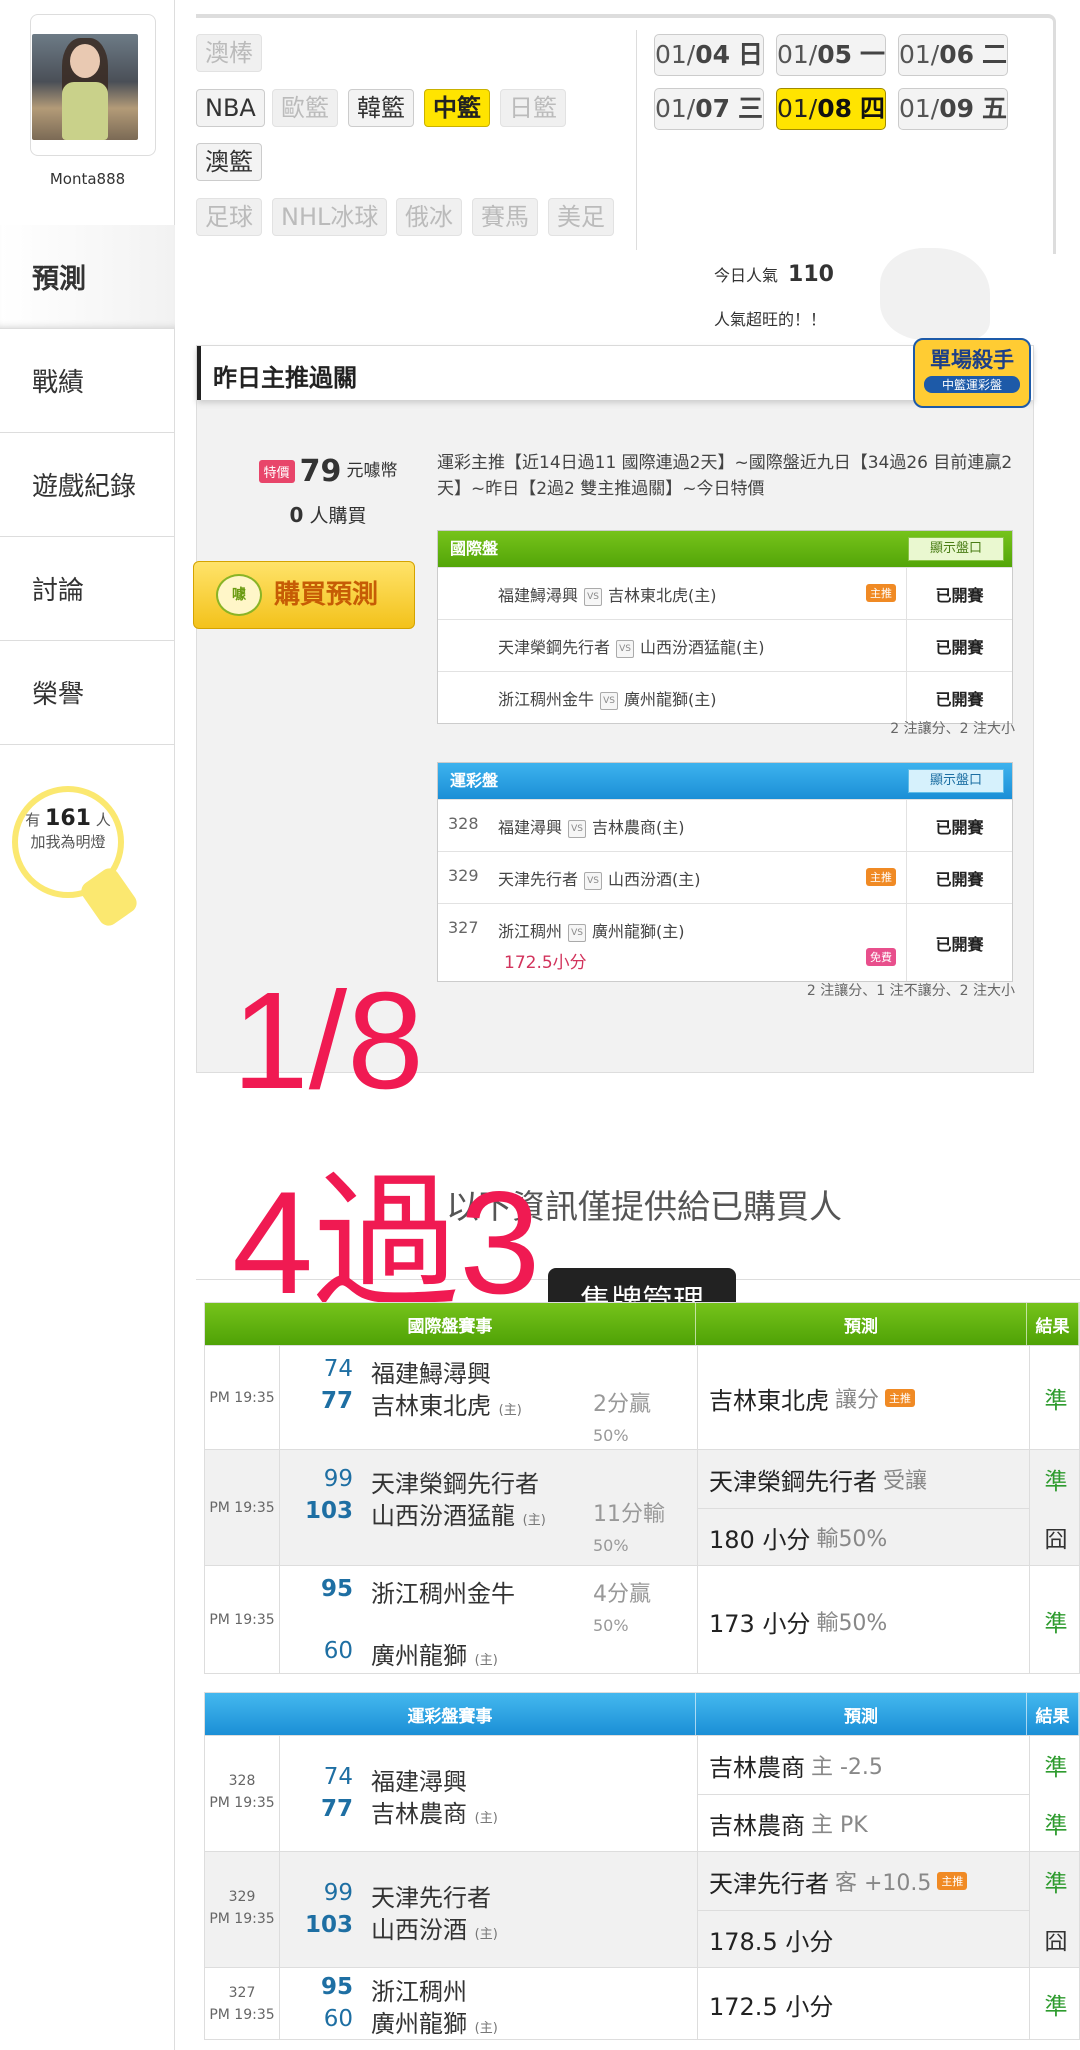  Describe the element at coordinates (68, 842) in the screenshot. I see `follow-label: 加我為明燈` at that location.